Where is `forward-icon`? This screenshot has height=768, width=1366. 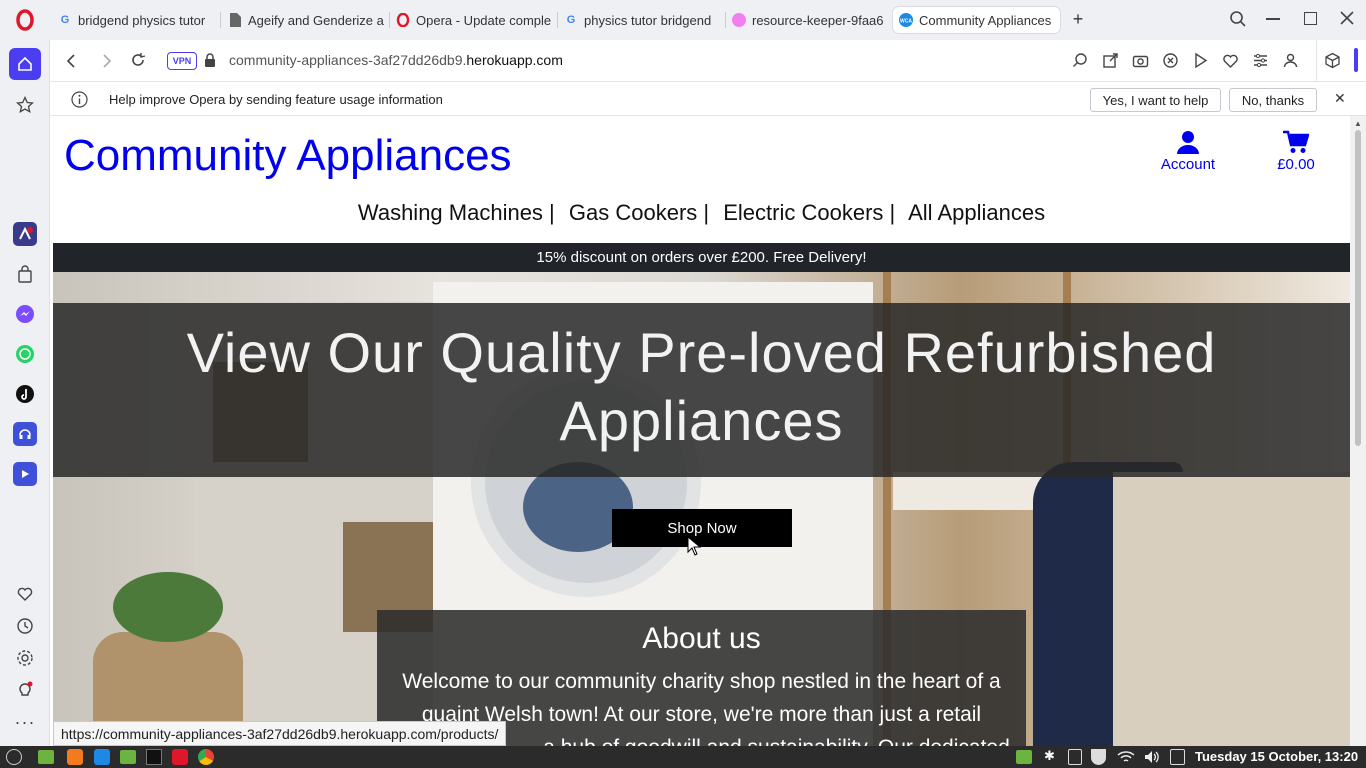 forward-icon is located at coordinates (107, 63).